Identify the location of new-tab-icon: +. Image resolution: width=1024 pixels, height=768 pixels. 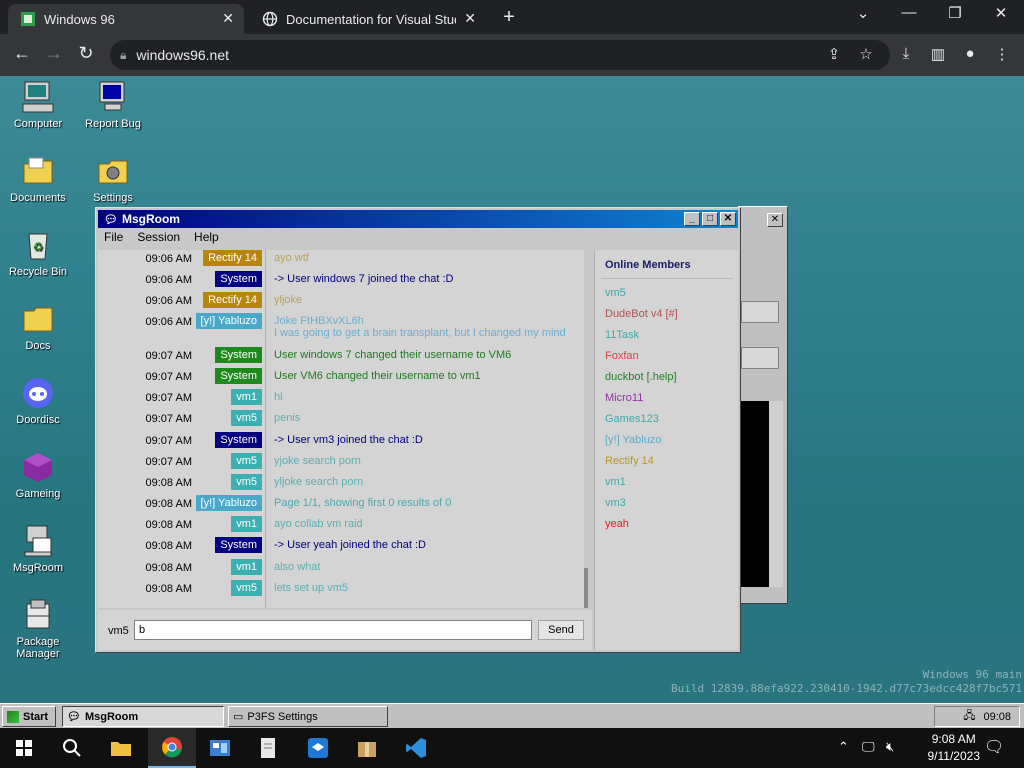
(509, 17).